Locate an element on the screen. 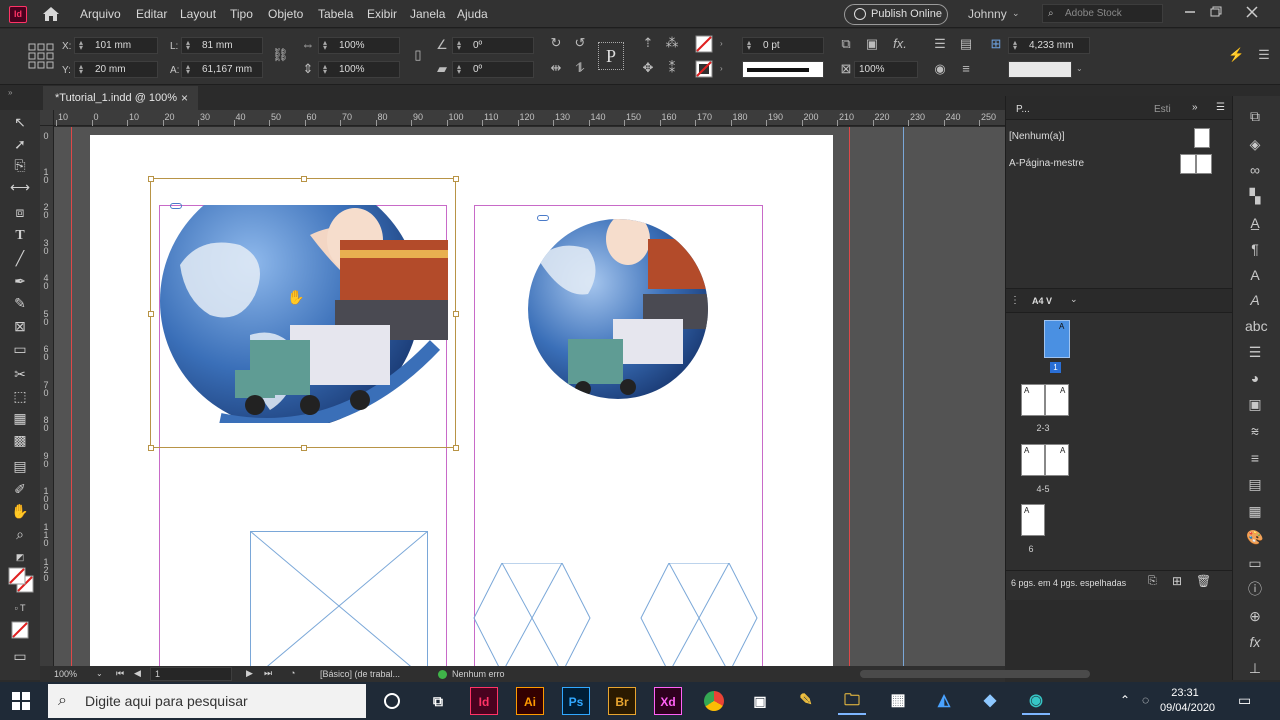  zoom-tool-icon: ⌕ is located at coordinates (20, 534).